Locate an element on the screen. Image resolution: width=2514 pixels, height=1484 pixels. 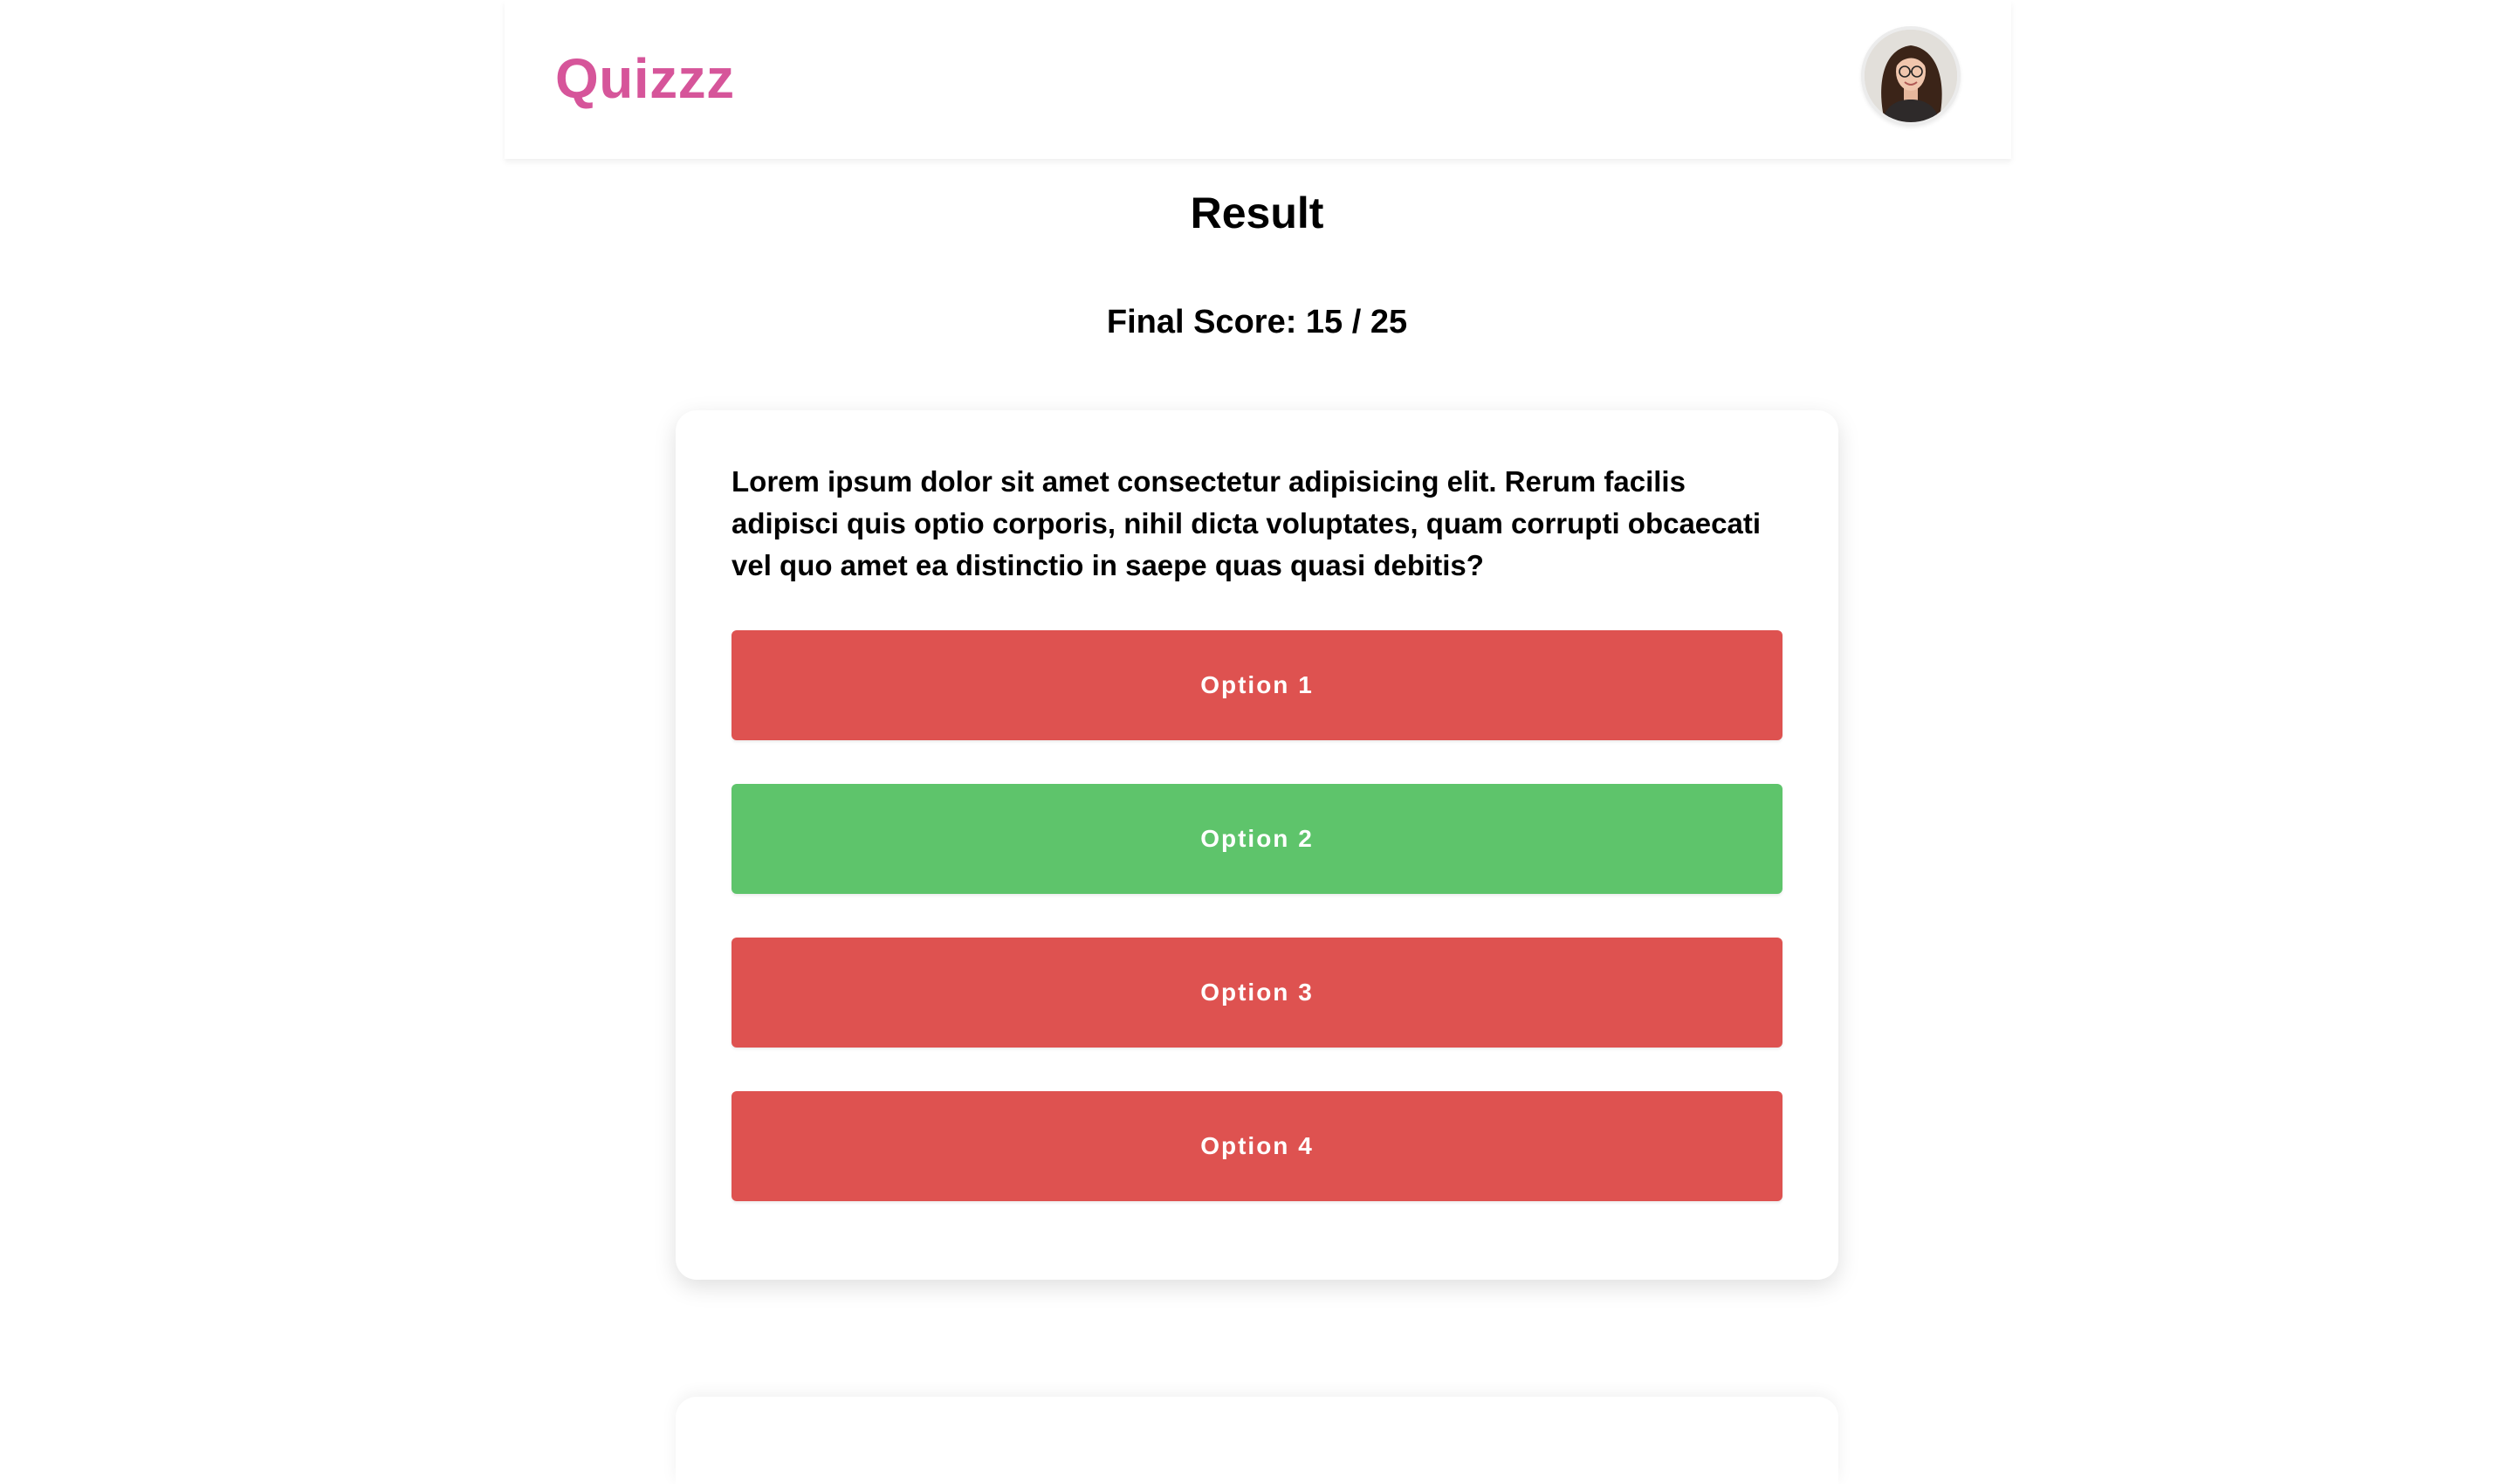
option-1-button: Option 1 is located at coordinates (1257, 685).